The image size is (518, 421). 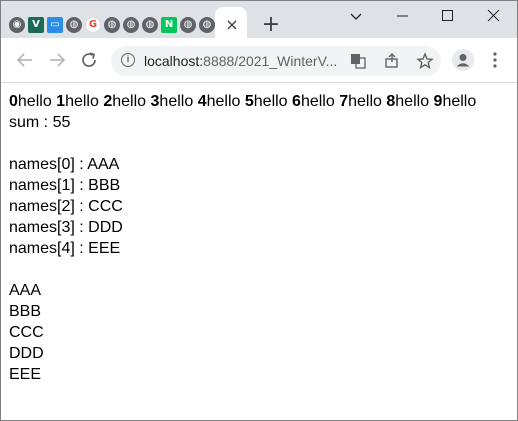 I want to click on list-item: names[0] : AAA, so click(x=64, y=164).